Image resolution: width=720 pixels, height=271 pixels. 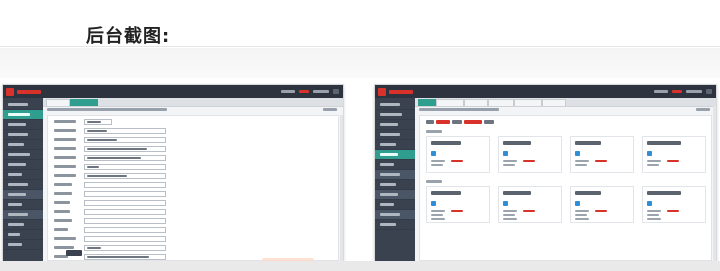 What do you see at coordinates (460, 121) in the screenshot?
I see `welcome-banner` at bounding box center [460, 121].